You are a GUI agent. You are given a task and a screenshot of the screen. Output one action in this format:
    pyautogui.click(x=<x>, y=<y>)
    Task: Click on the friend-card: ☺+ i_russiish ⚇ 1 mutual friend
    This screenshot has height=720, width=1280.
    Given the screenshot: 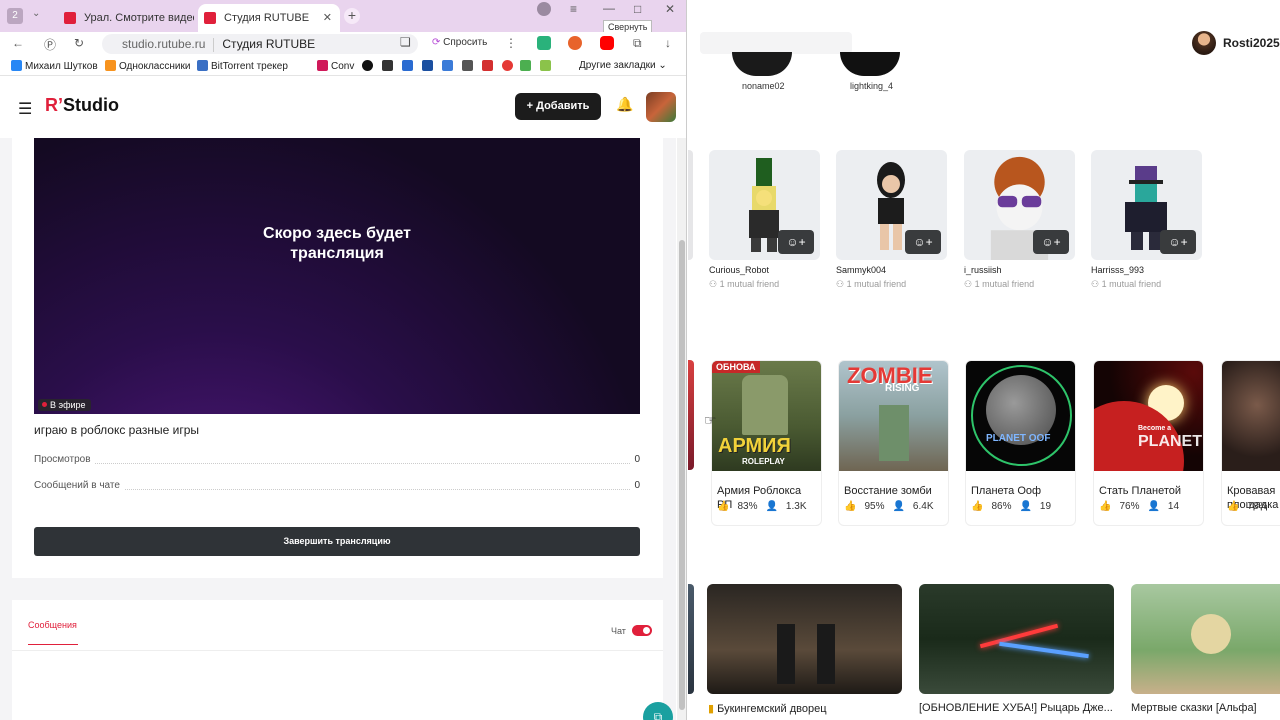 What is the action you would take?
    pyautogui.click(x=1019, y=220)
    